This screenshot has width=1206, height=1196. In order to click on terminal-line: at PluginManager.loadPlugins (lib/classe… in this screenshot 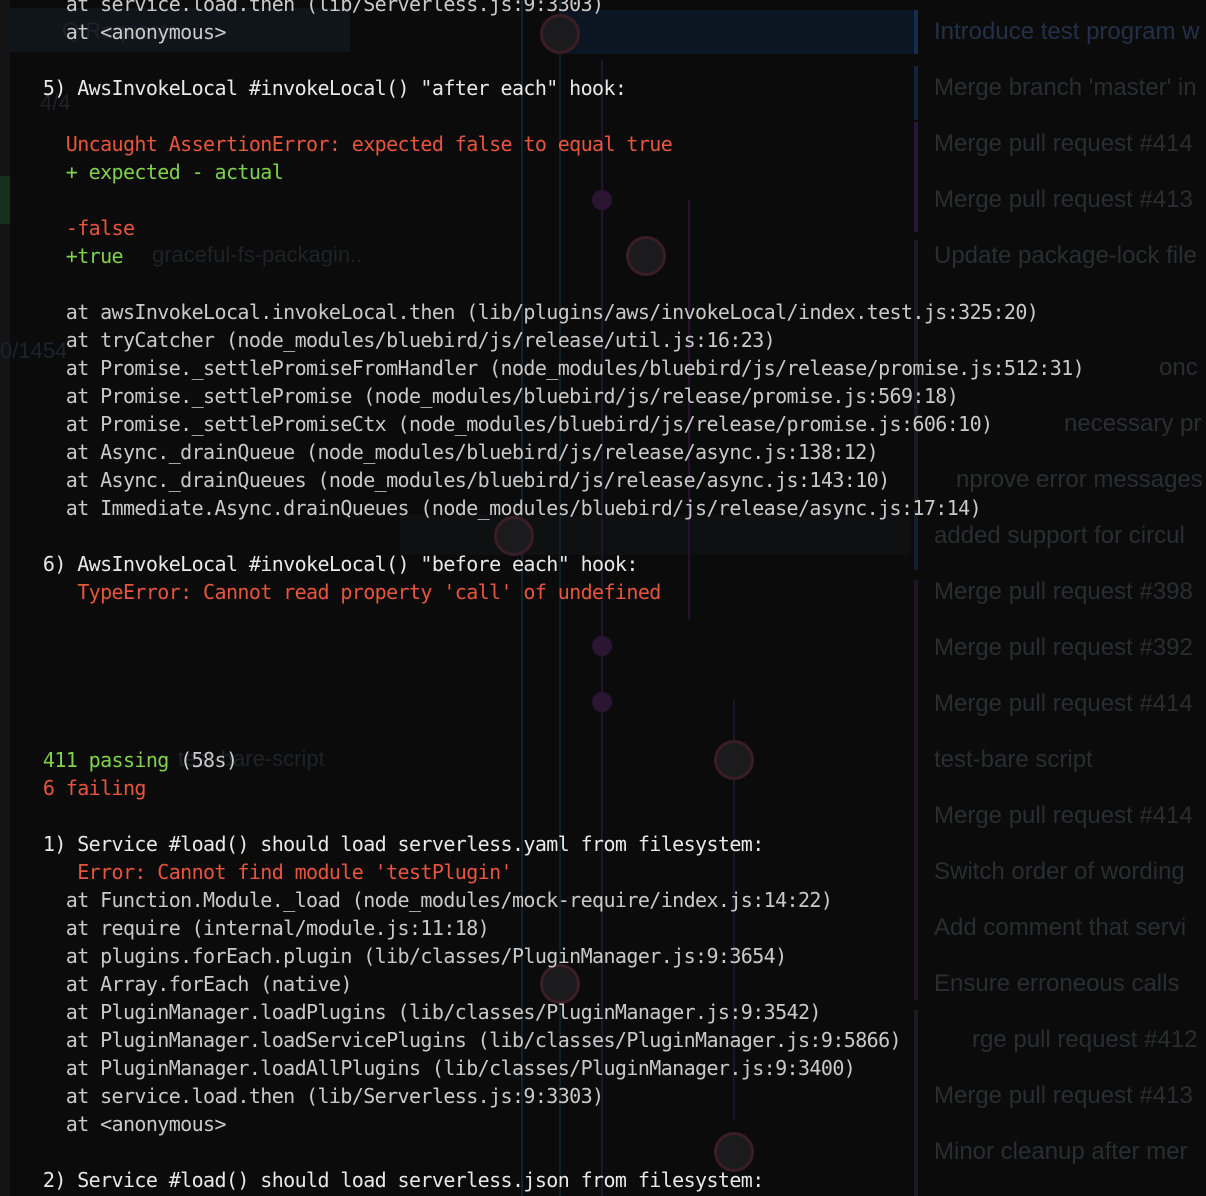, I will do `click(421, 1012)`.